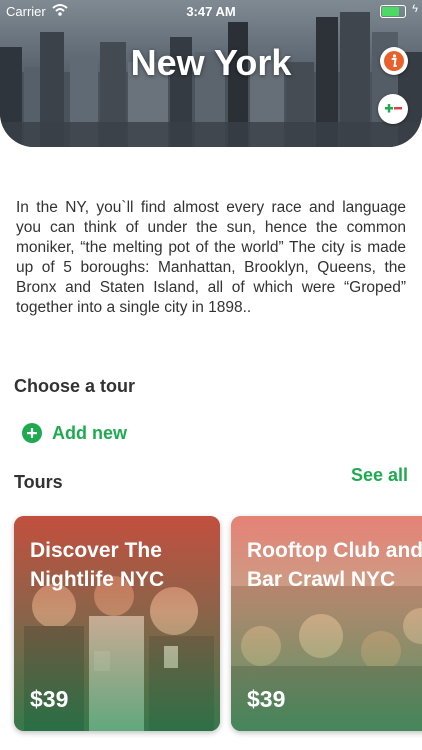 This screenshot has width=422, height=750. Describe the element at coordinates (38, 482) in the screenshot. I see `tours-heading: Tours` at that location.